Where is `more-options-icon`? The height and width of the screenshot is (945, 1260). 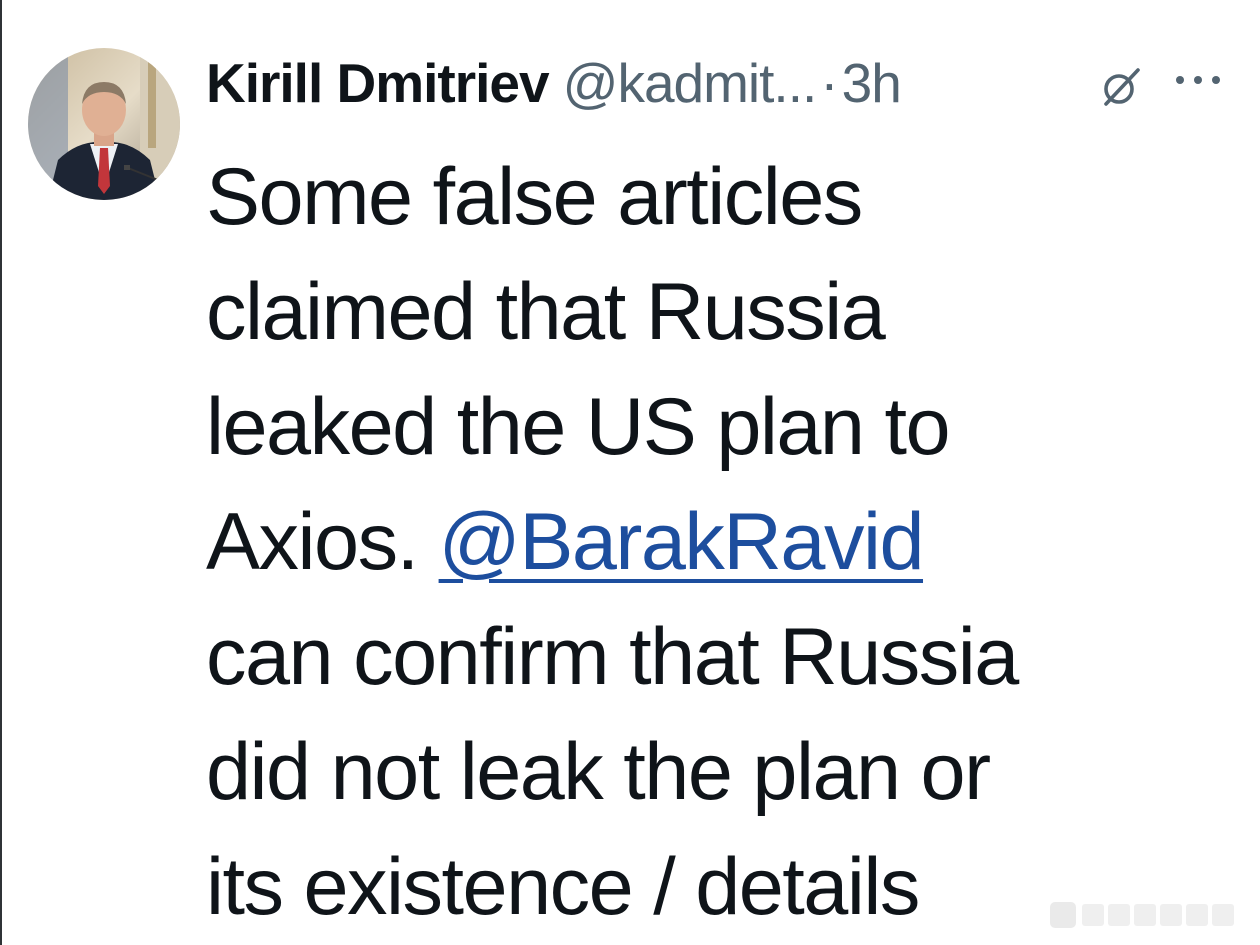
more-options-icon is located at coordinates (1198, 80).